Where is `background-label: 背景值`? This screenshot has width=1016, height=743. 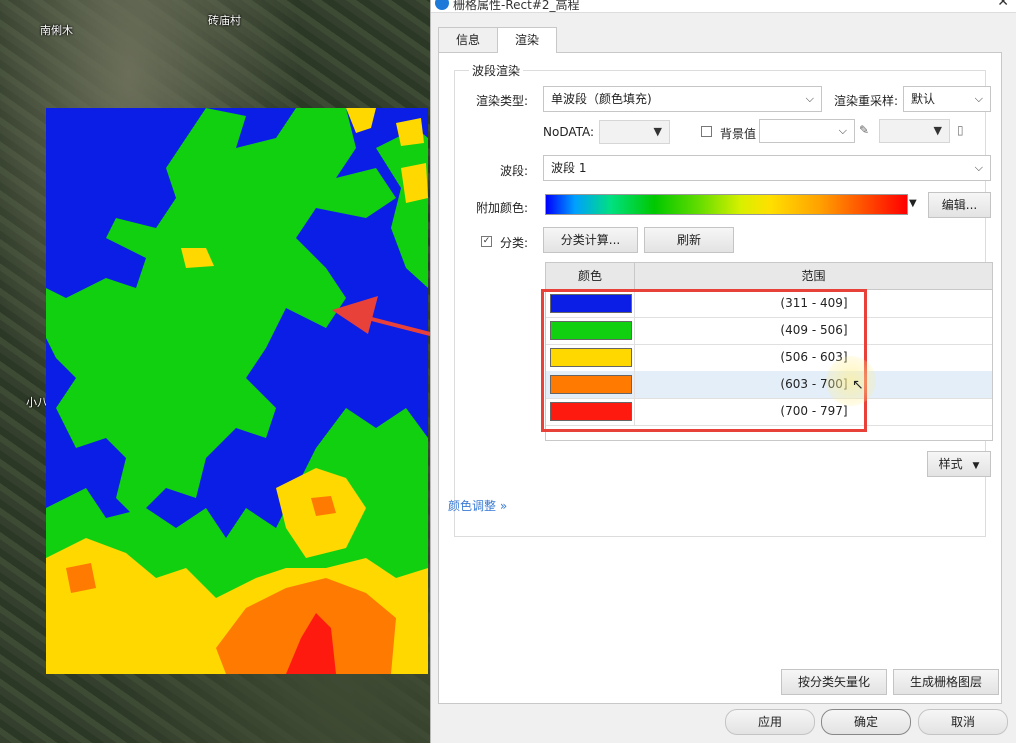 background-label: 背景值 is located at coordinates (738, 134).